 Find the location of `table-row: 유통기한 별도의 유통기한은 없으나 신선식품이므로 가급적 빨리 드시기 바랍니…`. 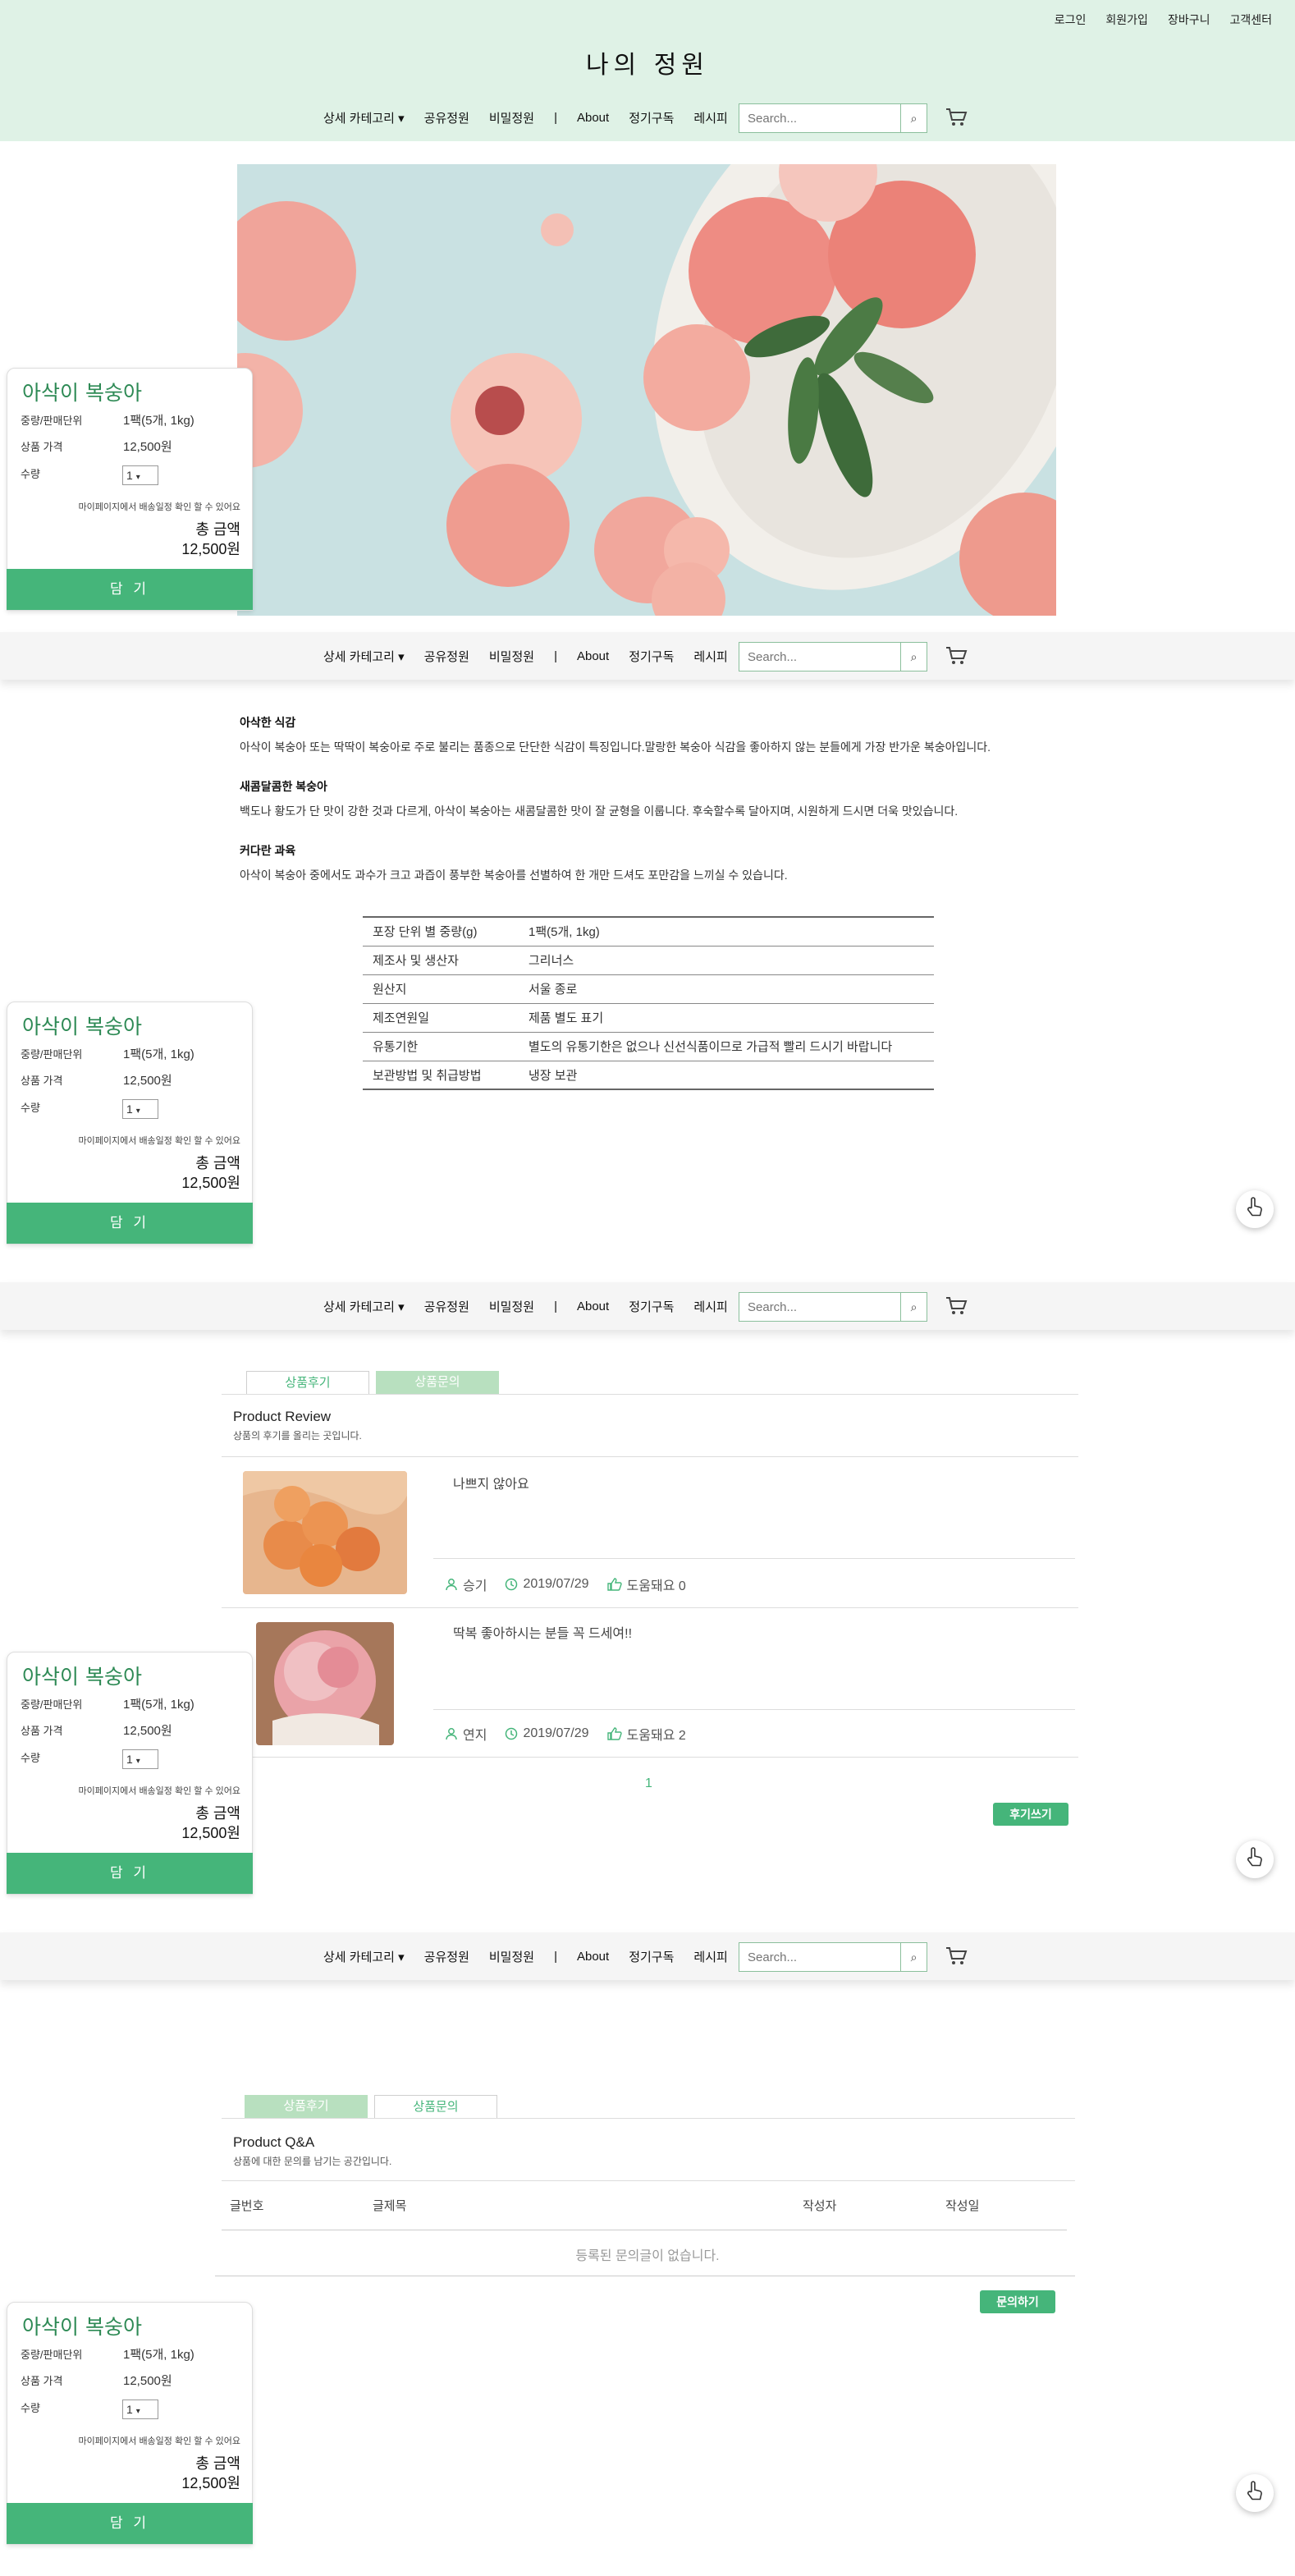

table-row: 유통기한 별도의 유통기한은 없으나 신선식품이므로 가급적 빨리 드시기 바랍니… is located at coordinates (648, 1046).